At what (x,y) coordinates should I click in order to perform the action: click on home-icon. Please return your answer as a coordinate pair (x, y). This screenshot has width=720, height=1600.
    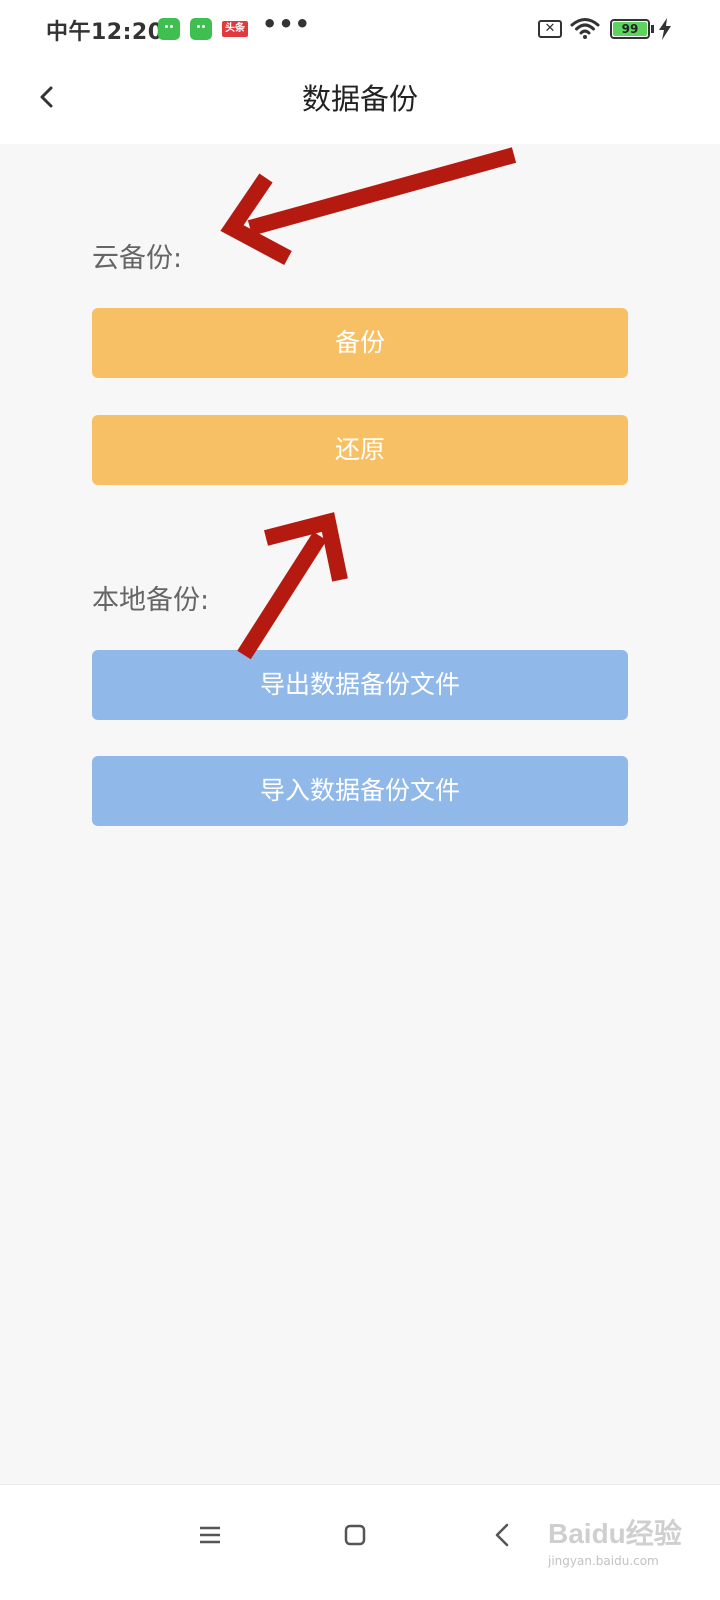
    Looking at the image, I should click on (355, 1535).